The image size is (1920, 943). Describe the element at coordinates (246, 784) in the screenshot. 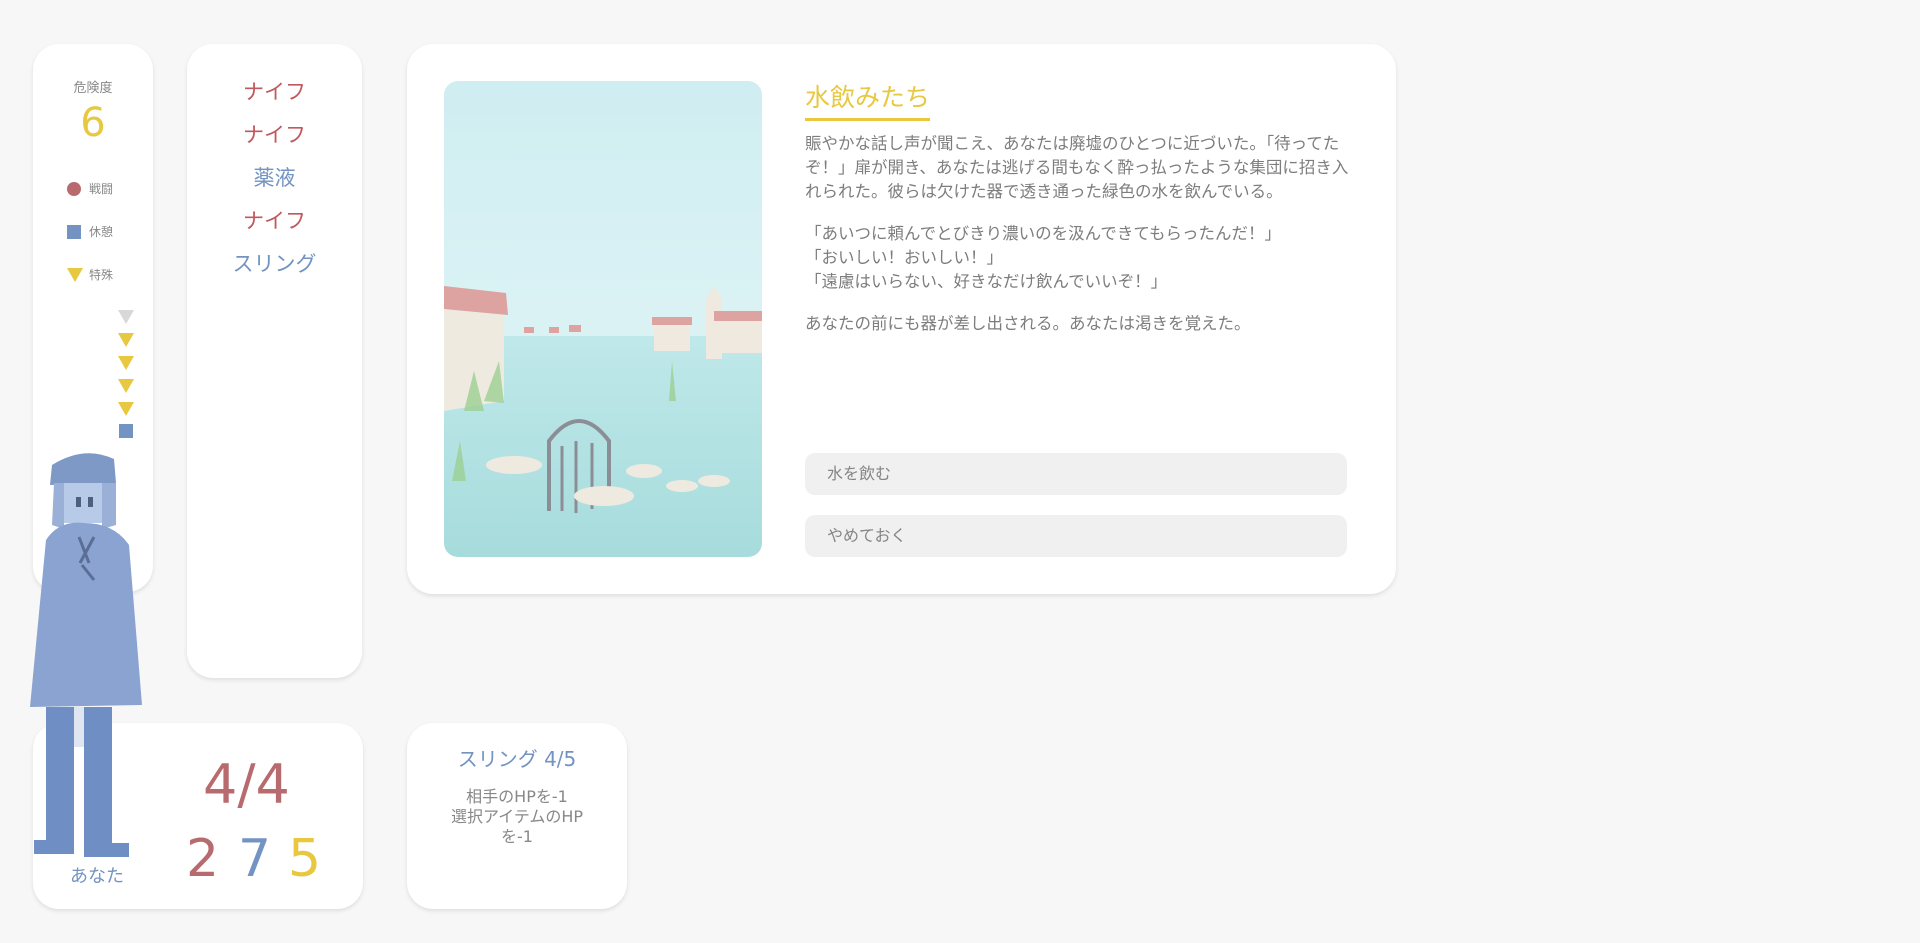

I see `player-hp: 4/4` at that location.